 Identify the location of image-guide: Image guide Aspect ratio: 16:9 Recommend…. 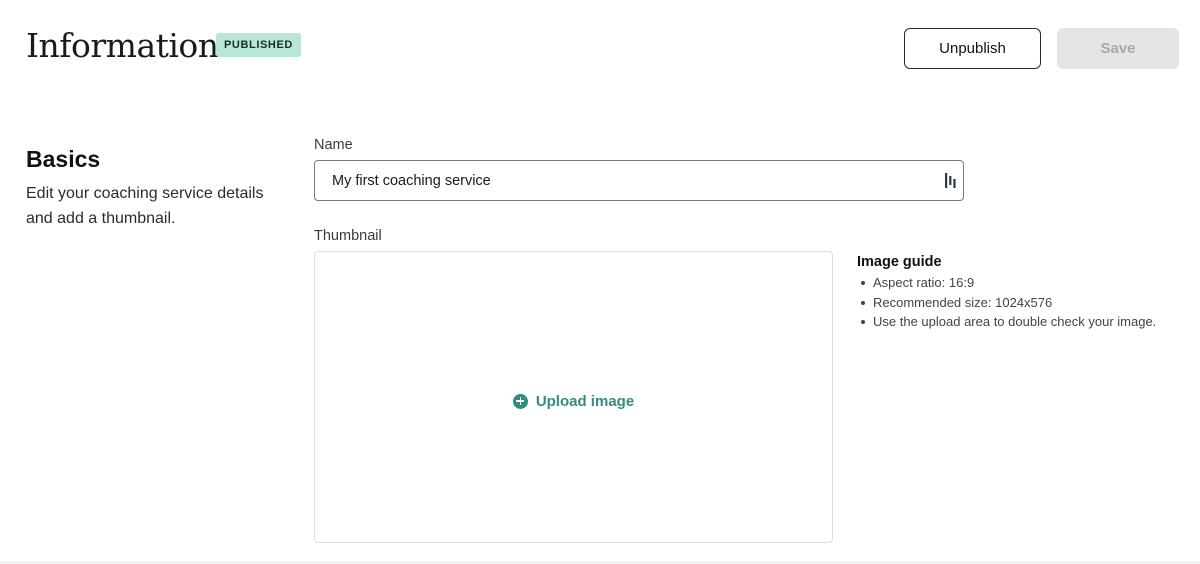
(1022, 292).